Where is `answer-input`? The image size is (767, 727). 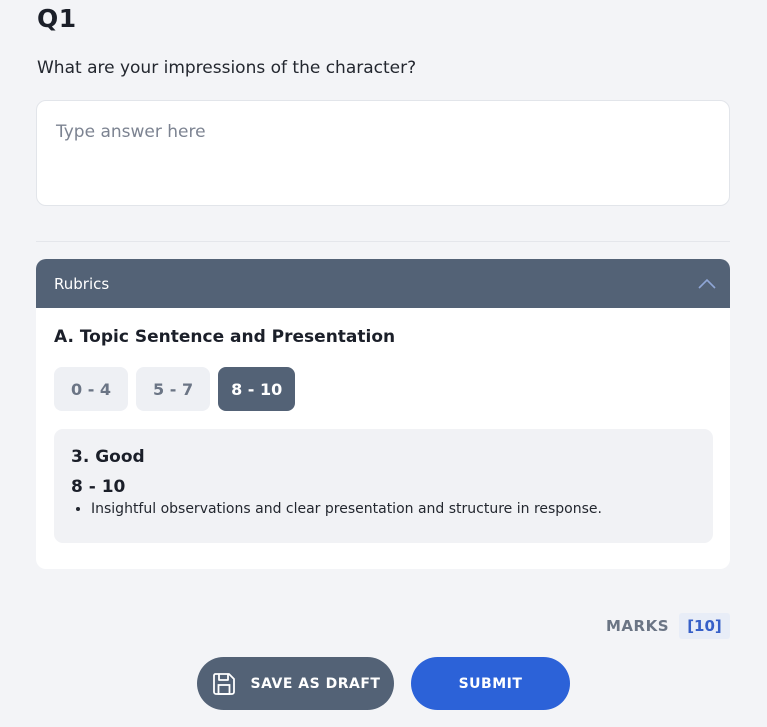
answer-input is located at coordinates (383, 153).